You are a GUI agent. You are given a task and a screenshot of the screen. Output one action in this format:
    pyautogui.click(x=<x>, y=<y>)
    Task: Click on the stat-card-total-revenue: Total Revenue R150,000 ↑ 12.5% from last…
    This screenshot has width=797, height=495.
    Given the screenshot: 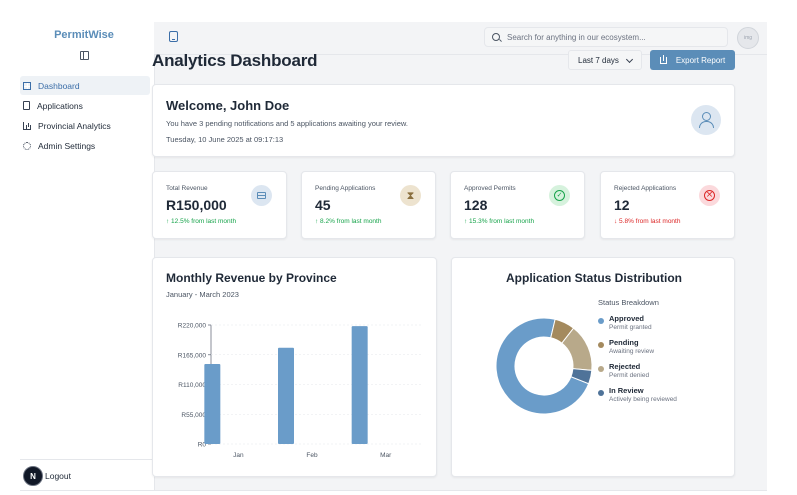 What is the action you would take?
    pyautogui.click(x=219, y=205)
    